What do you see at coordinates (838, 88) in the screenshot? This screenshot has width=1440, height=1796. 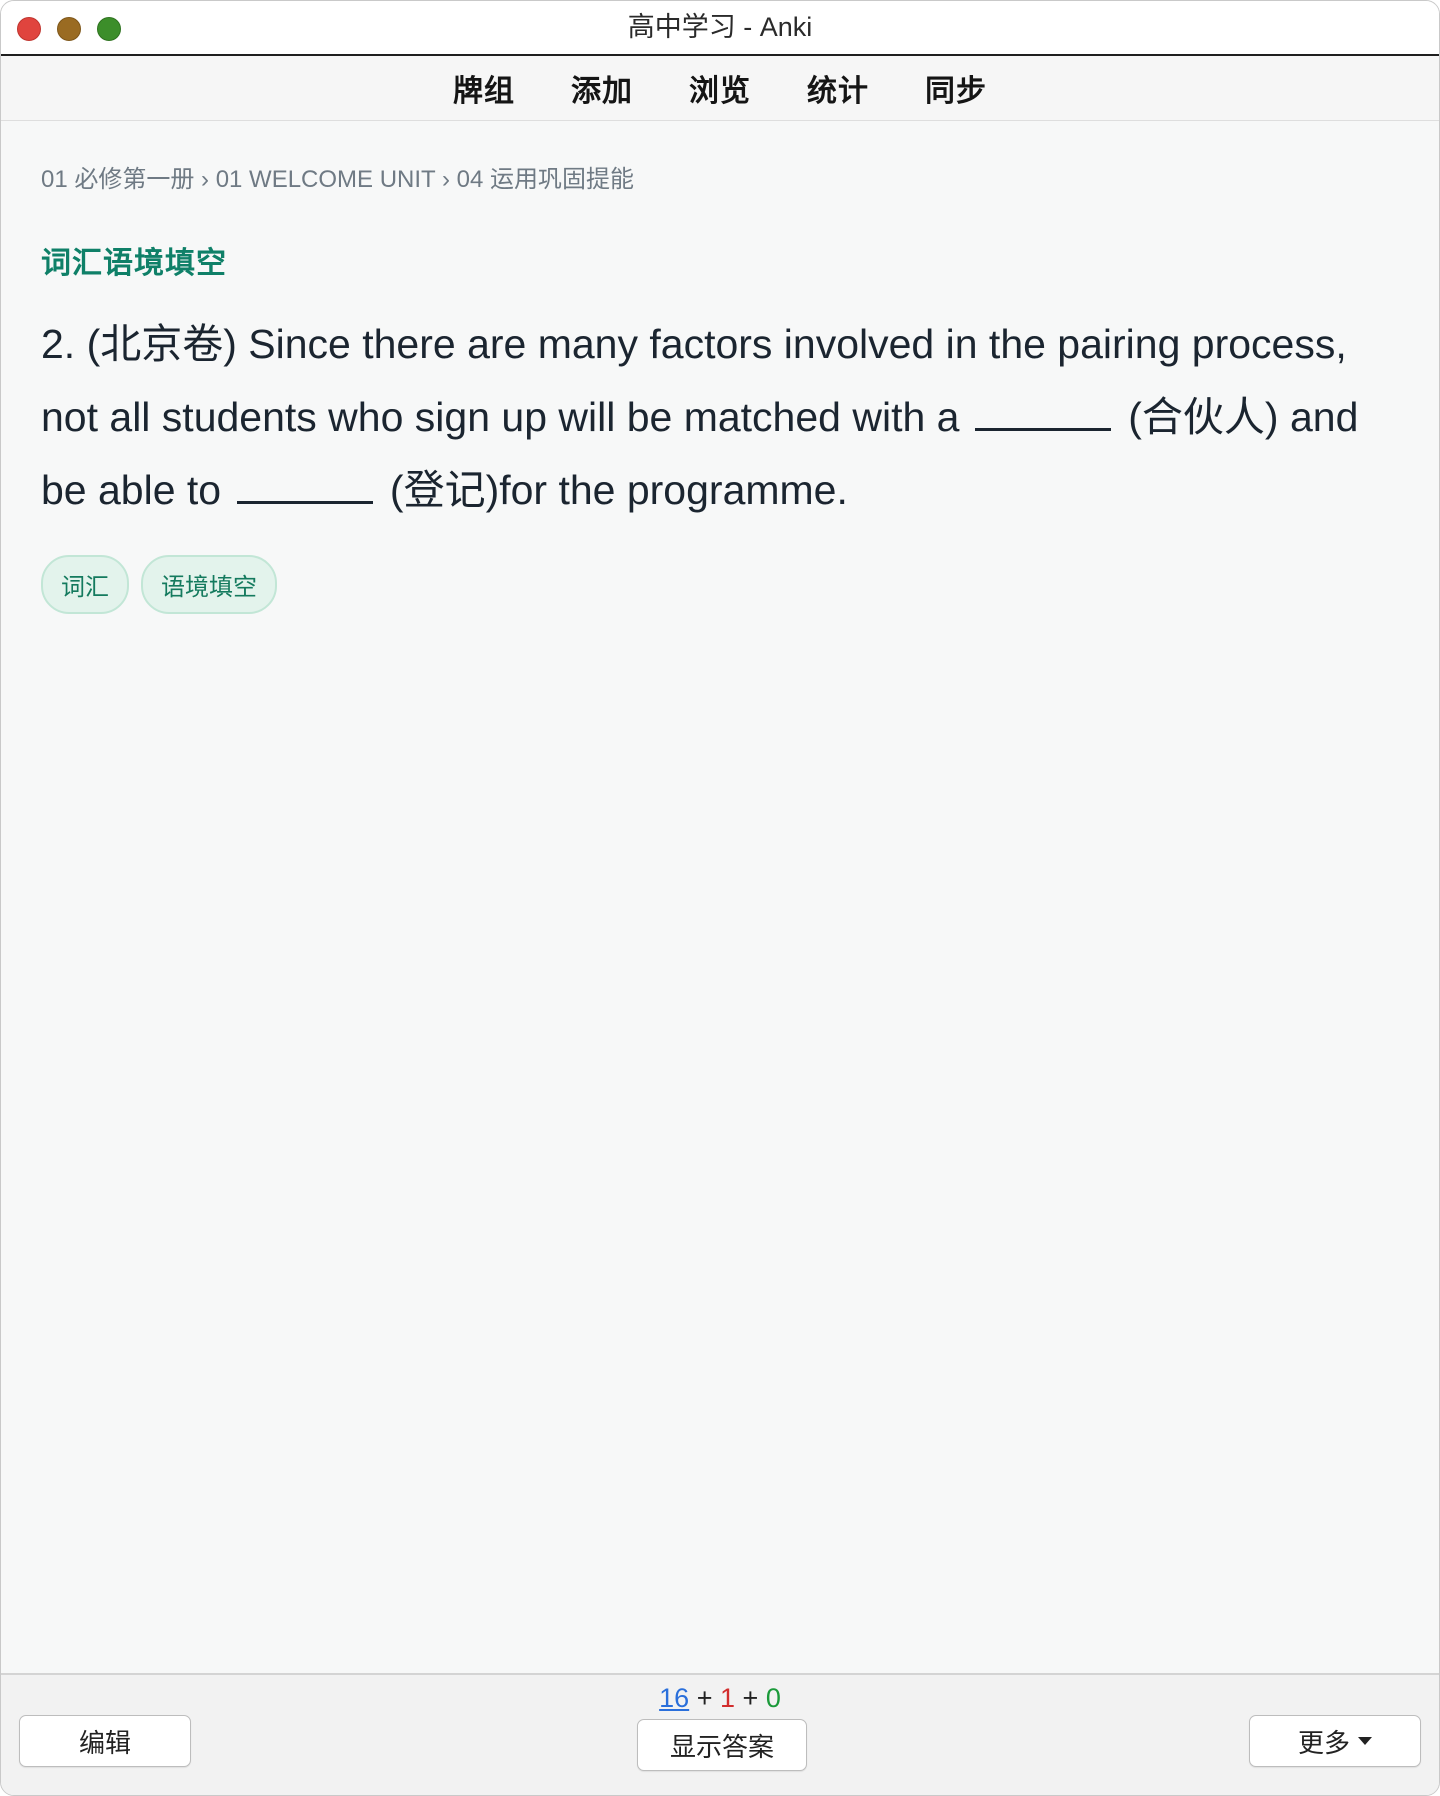 I see `toolbar-stats: 统计` at bounding box center [838, 88].